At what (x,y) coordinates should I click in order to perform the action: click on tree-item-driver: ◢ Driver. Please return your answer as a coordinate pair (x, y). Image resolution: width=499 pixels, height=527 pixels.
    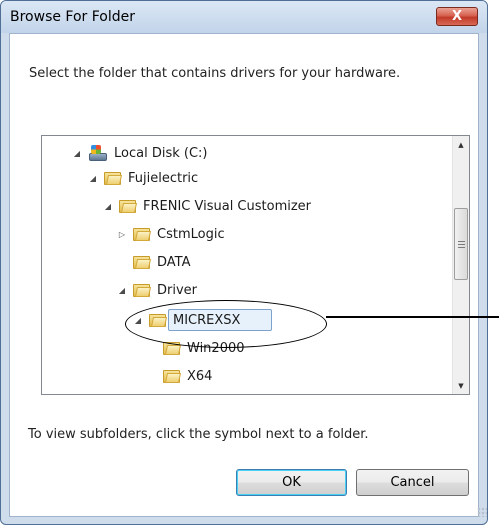
    Looking at the image, I should click on (157, 290).